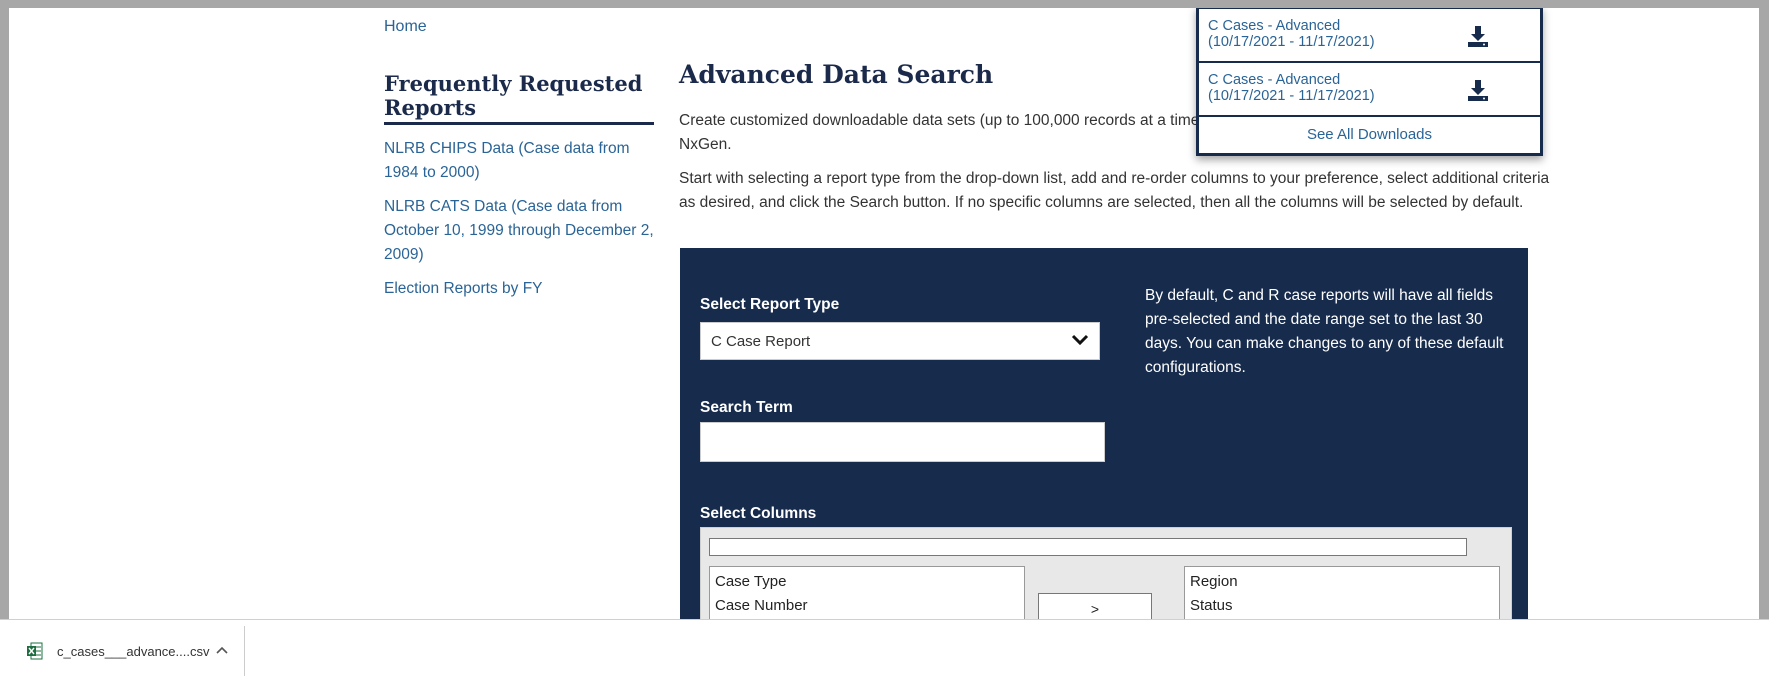 The image size is (1769, 687). What do you see at coordinates (867, 582) in the screenshot?
I see `list-item: Case Type` at bounding box center [867, 582].